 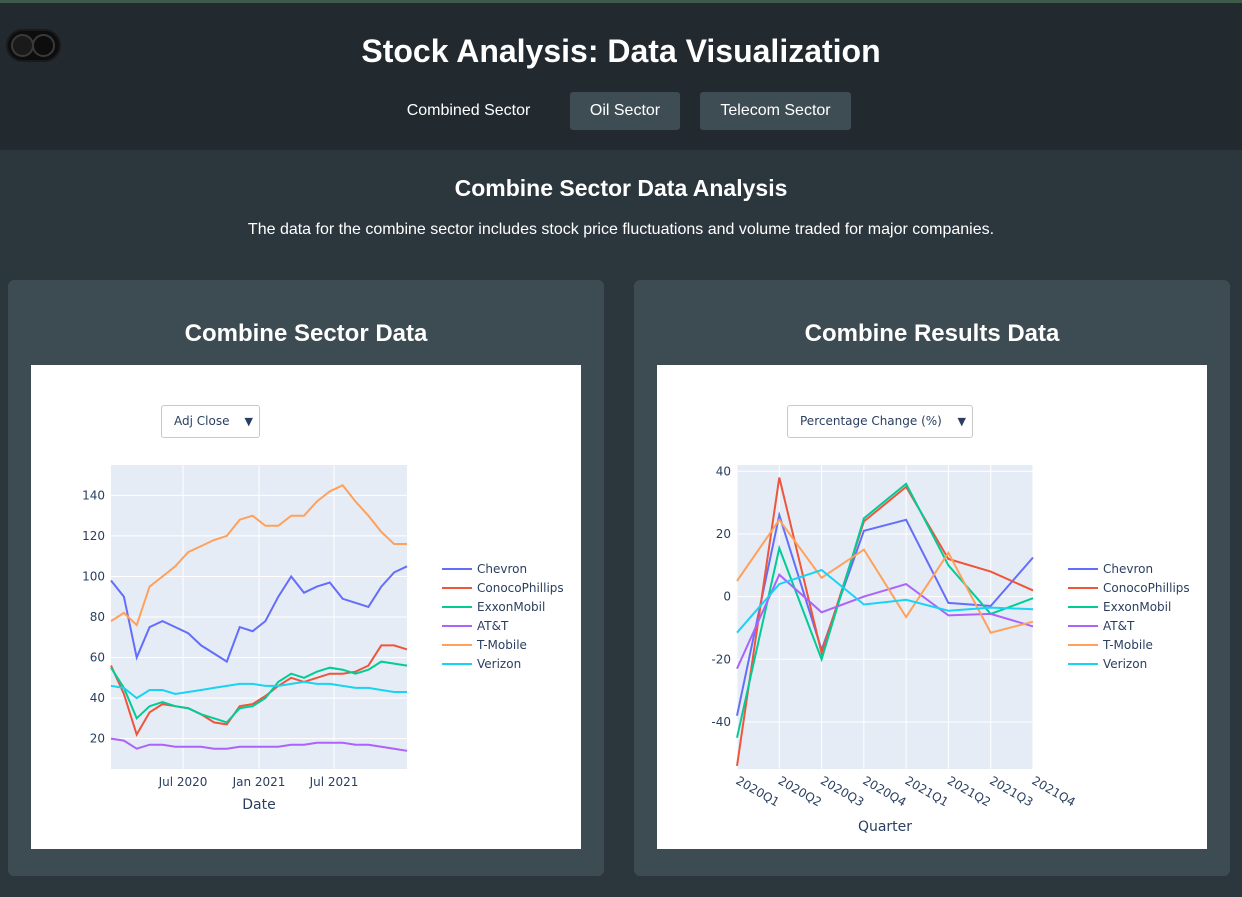 What do you see at coordinates (721, 722) in the screenshot?
I see `y-tick-label: -40` at bounding box center [721, 722].